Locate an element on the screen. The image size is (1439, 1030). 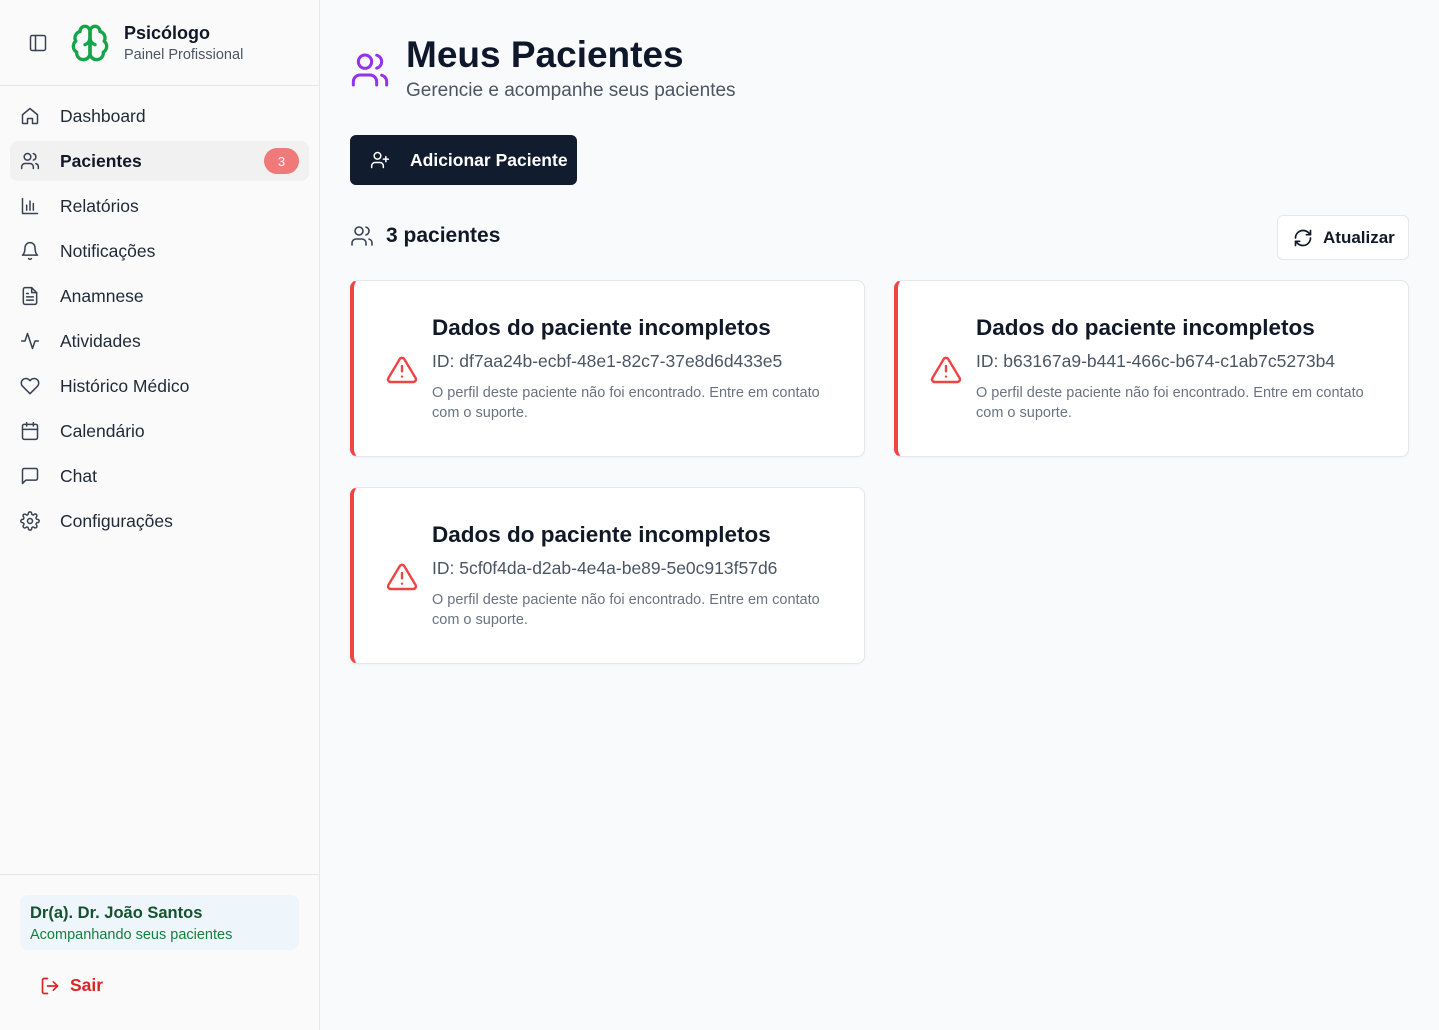
add-patient-button: Adicionar Paciente is located at coordinates (463, 160).